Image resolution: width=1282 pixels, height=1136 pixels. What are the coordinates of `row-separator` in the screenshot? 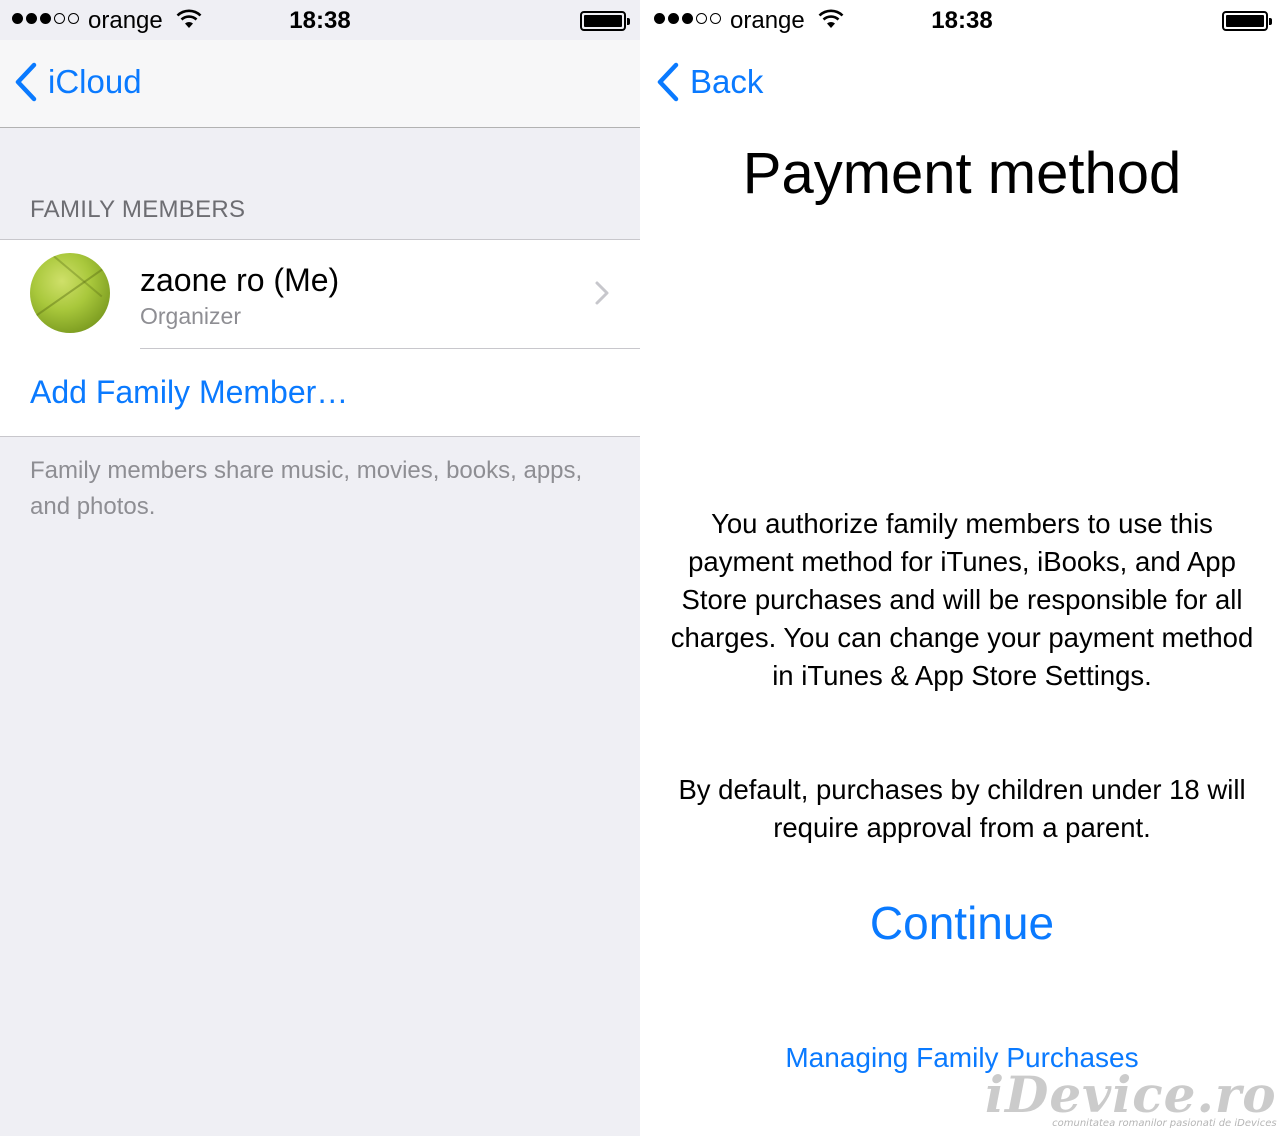 It's located at (390, 348).